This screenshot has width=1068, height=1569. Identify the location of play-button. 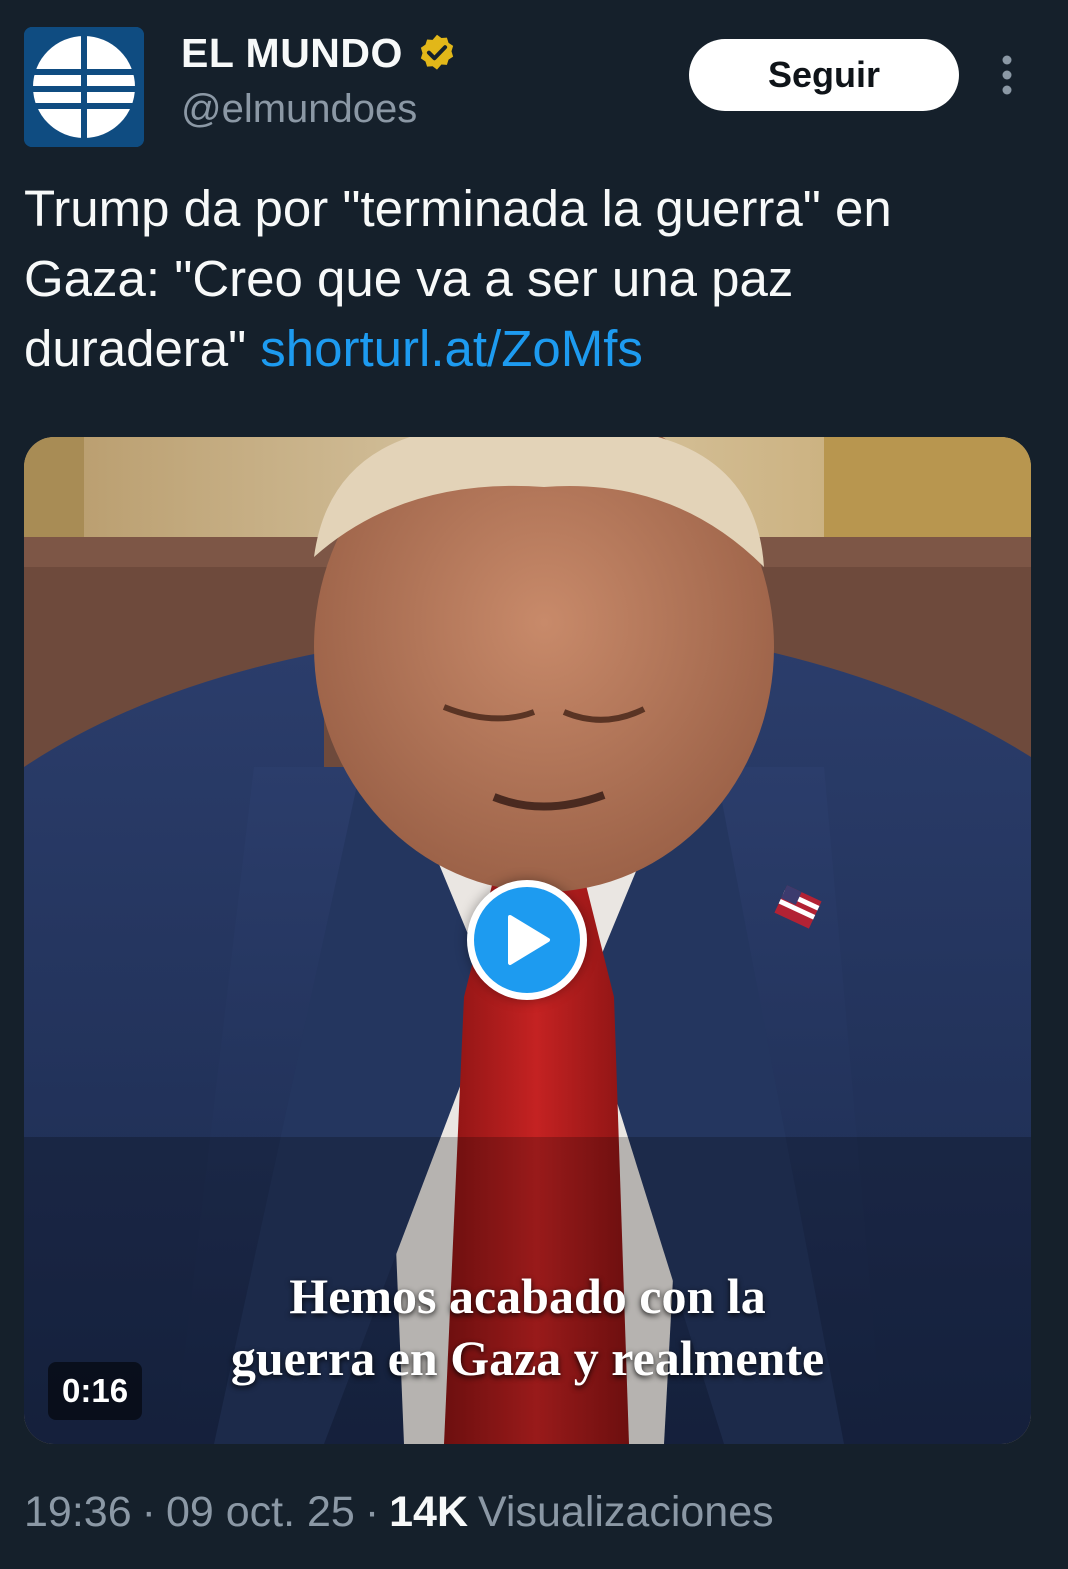
(527, 940).